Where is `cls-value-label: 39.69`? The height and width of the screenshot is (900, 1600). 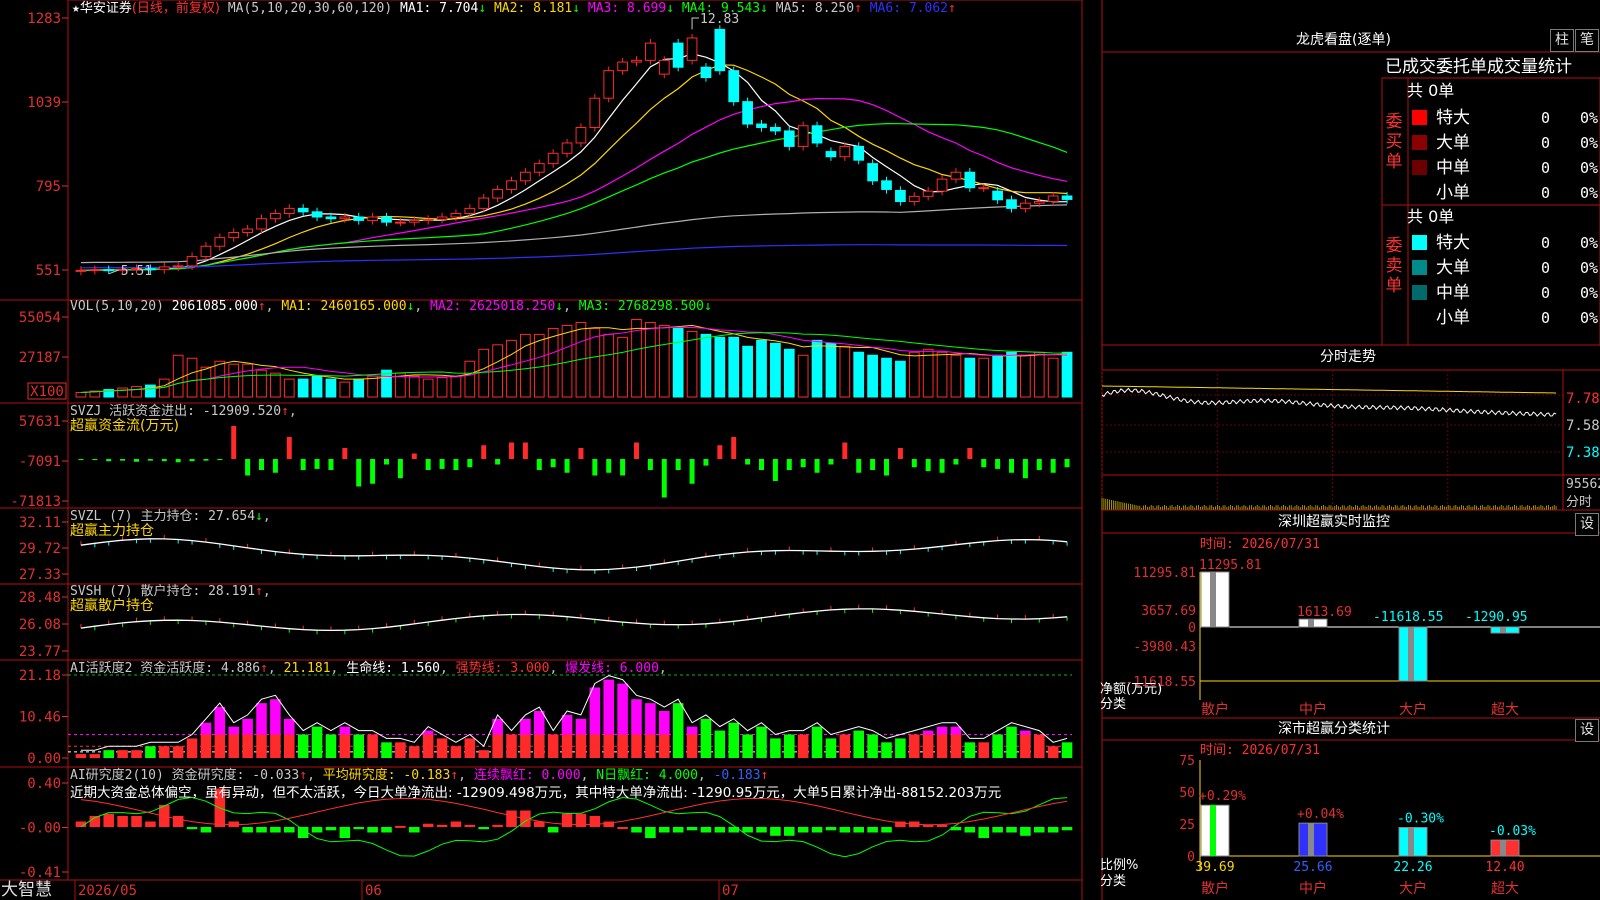
cls-value-label: 39.69 is located at coordinates (1214, 867).